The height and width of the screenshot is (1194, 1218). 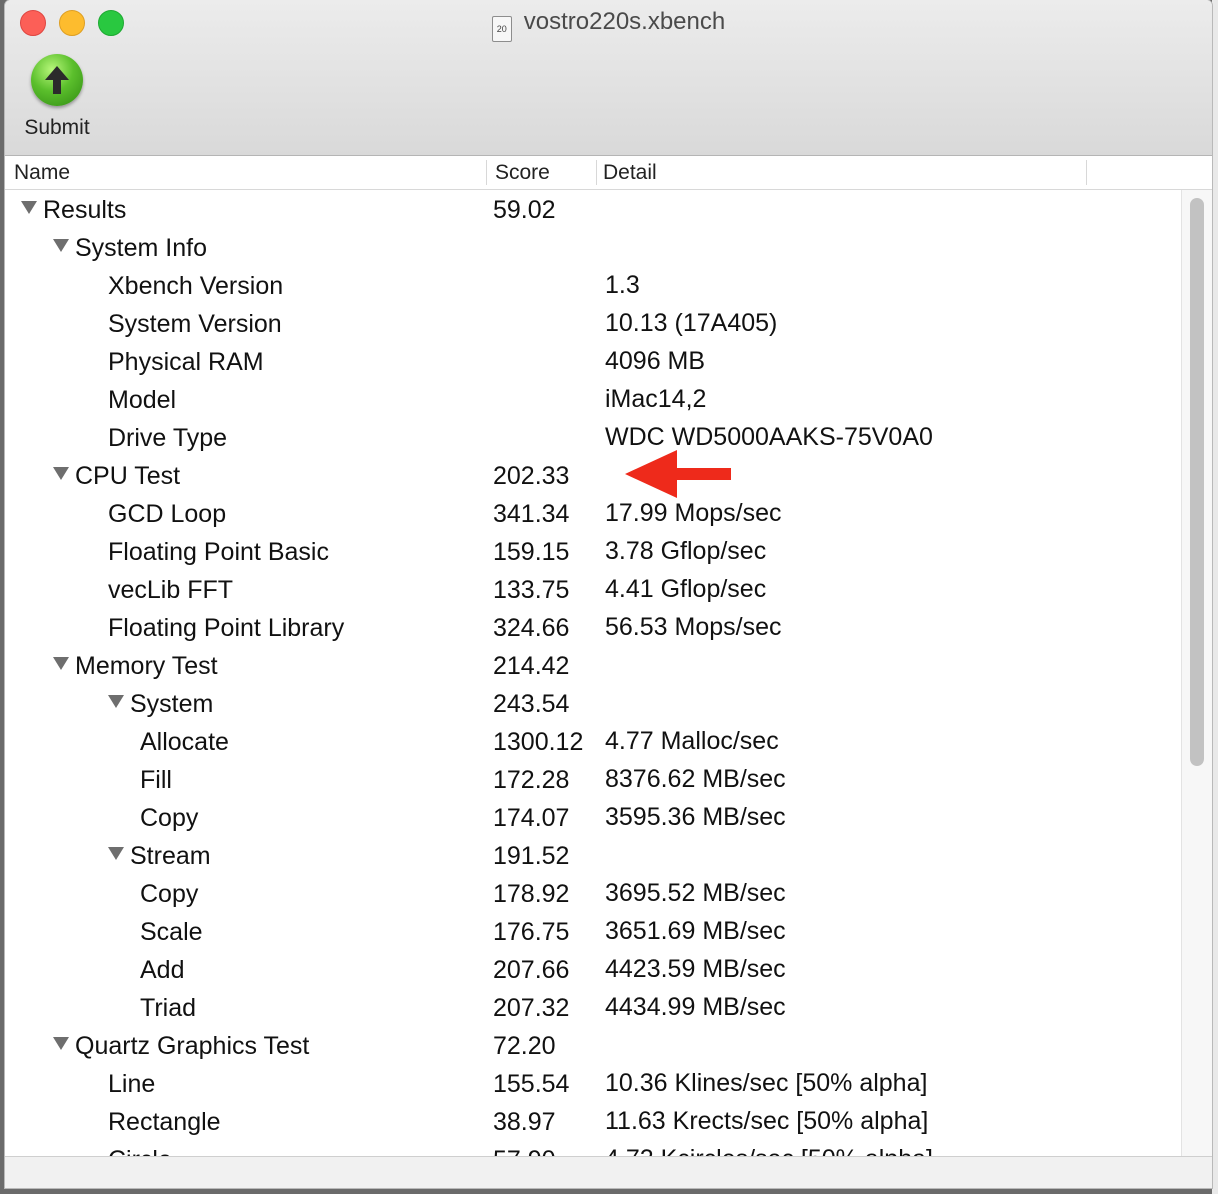 I want to click on row-name: Model, so click(x=142, y=400).